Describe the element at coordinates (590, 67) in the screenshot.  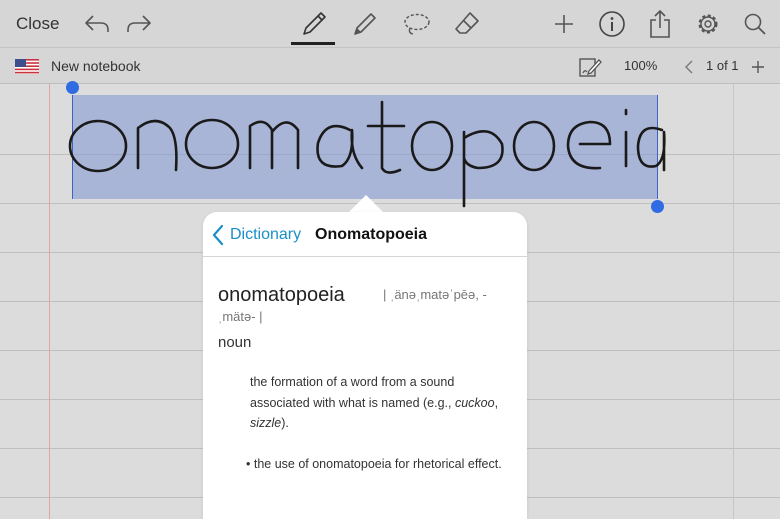
I see `page-edit-icon` at that location.